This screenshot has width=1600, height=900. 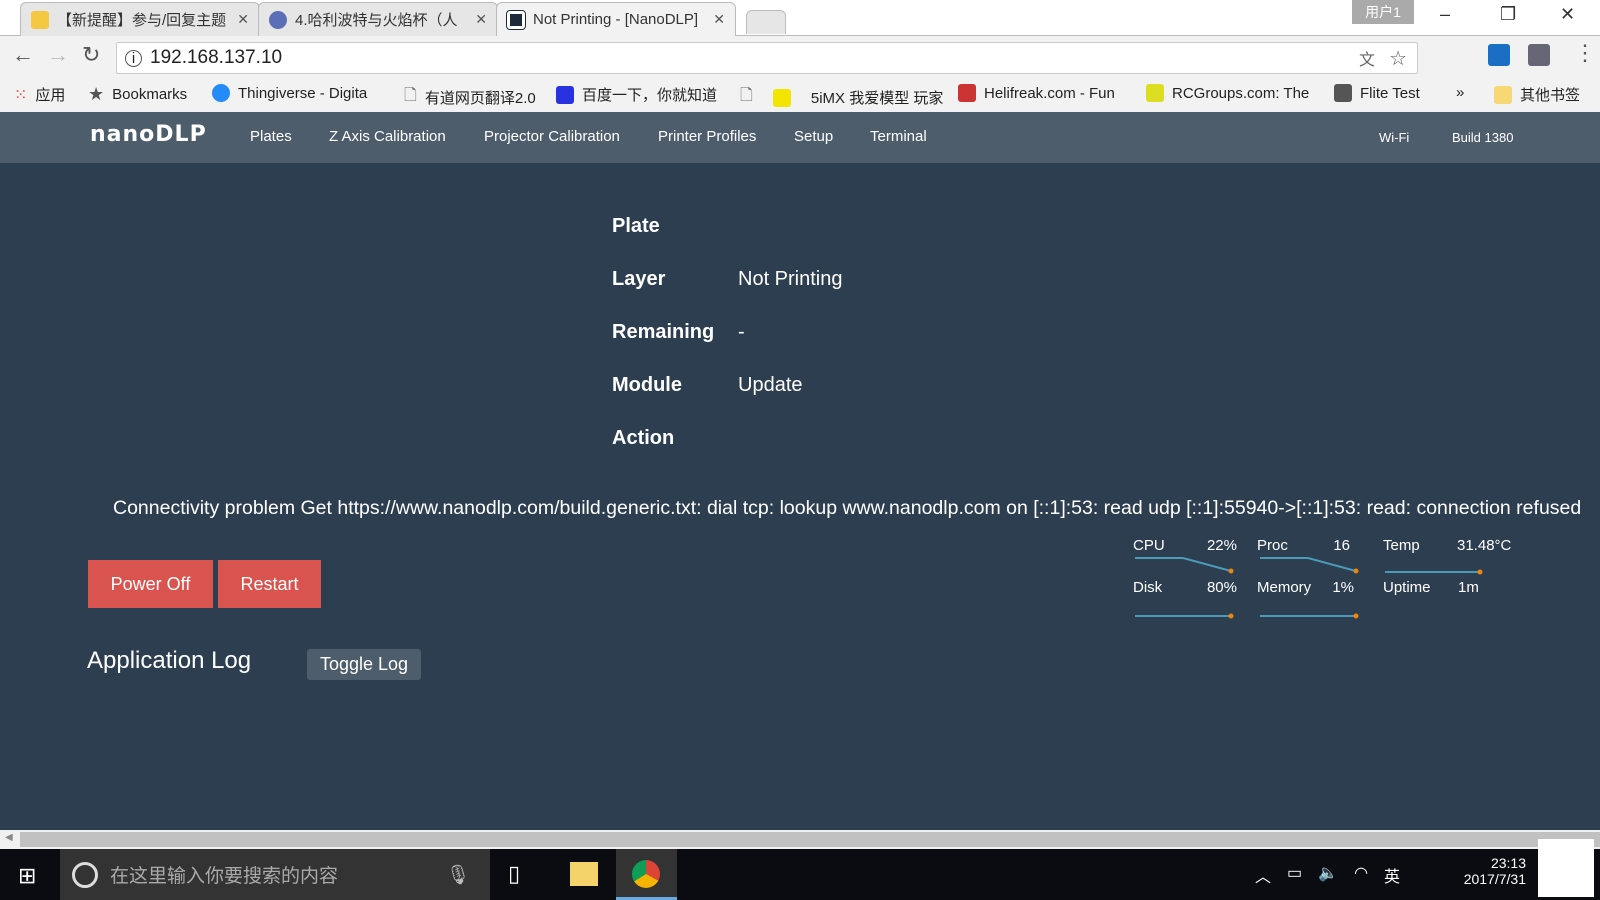 What do you see at coordinates (1508, 863) in the screenshot?
I see `clock-time: 23:13` at bounding box center [1508, 863].